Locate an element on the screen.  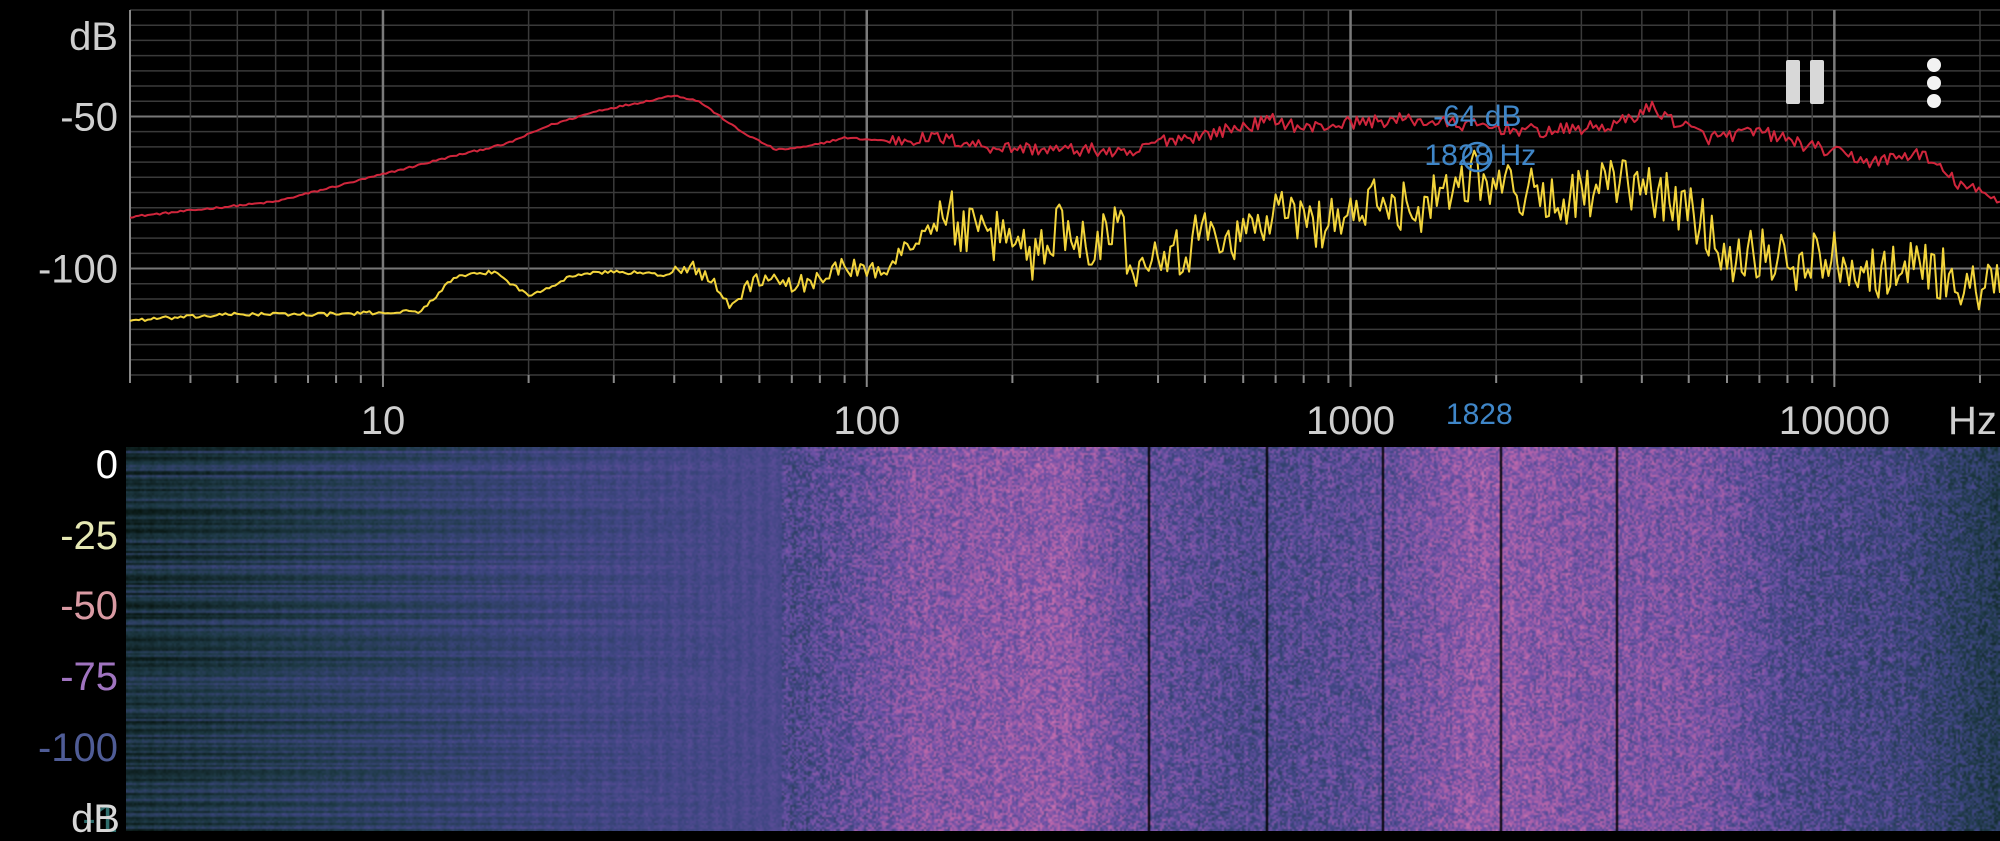
spectrogram-db-tick: -25 is located at coordinates (89, 536).